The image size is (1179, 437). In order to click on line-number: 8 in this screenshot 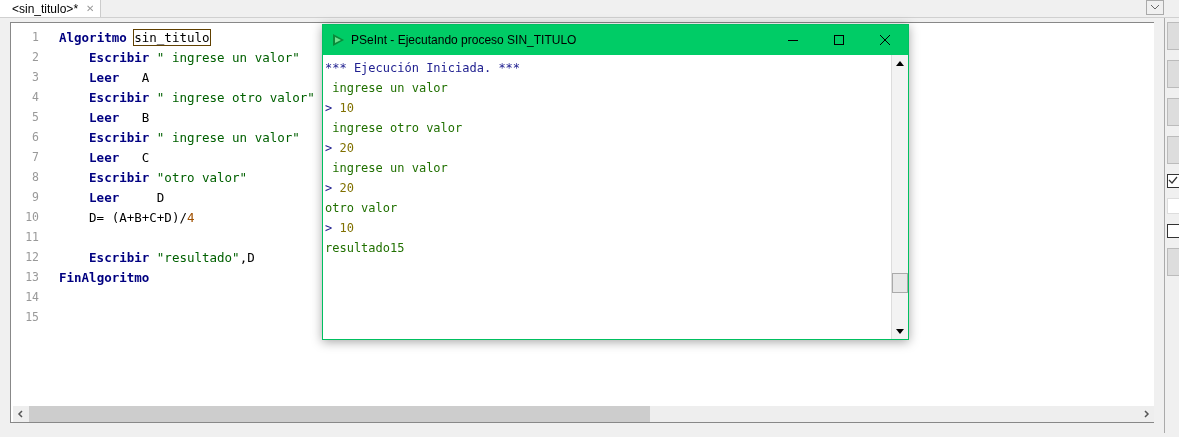, I will do `click(35, 177)`.